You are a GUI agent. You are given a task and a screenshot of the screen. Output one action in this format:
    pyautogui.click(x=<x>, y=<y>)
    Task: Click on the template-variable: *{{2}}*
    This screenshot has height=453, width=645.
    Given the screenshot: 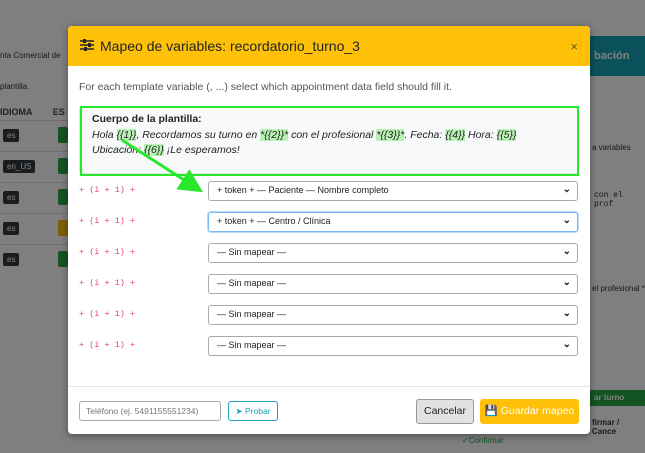 What is the action you would take?
    pyautogui.click(x=274, y=135)
    